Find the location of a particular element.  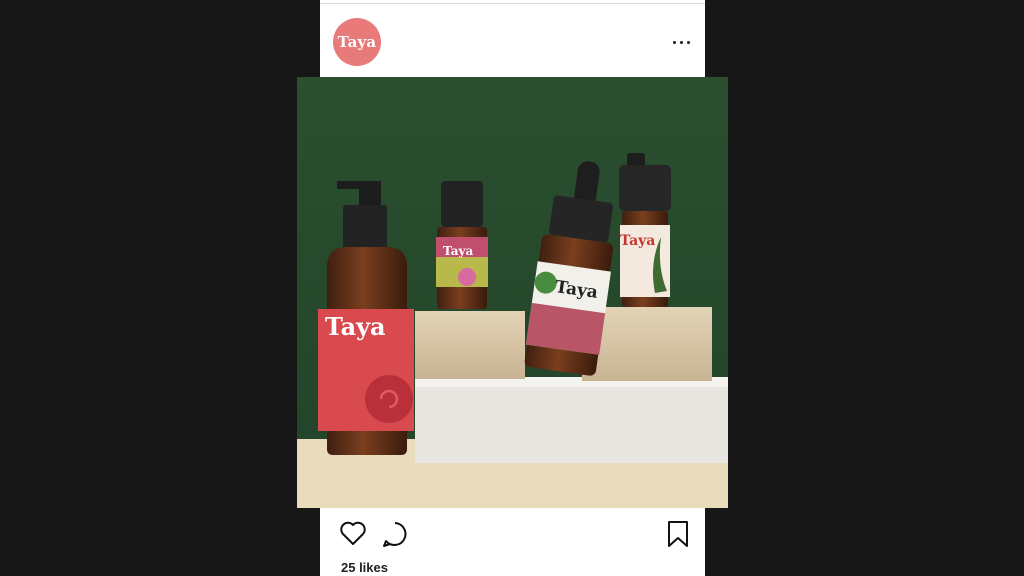

avatar: Taya is located at coordinates (357, 42).